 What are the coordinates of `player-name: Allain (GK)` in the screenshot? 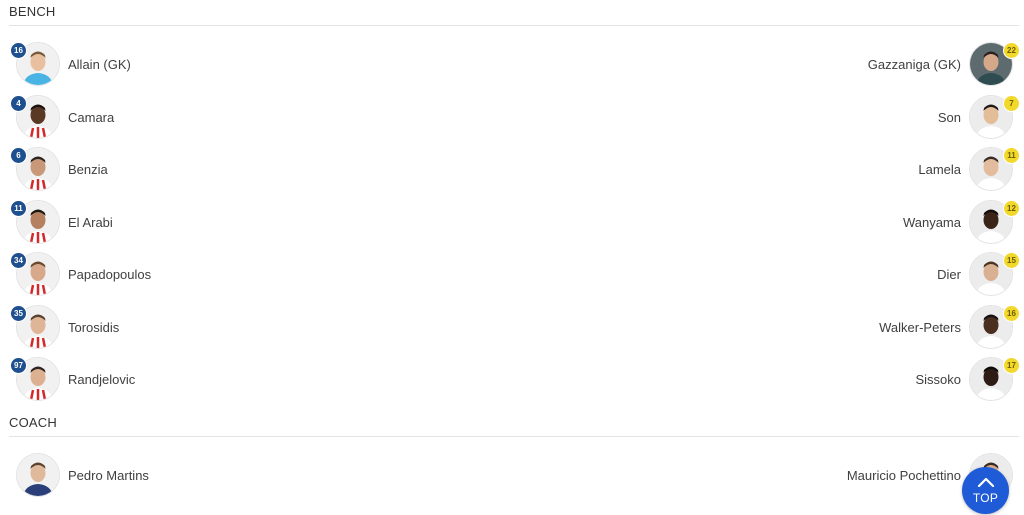 It's located at (99, 64).